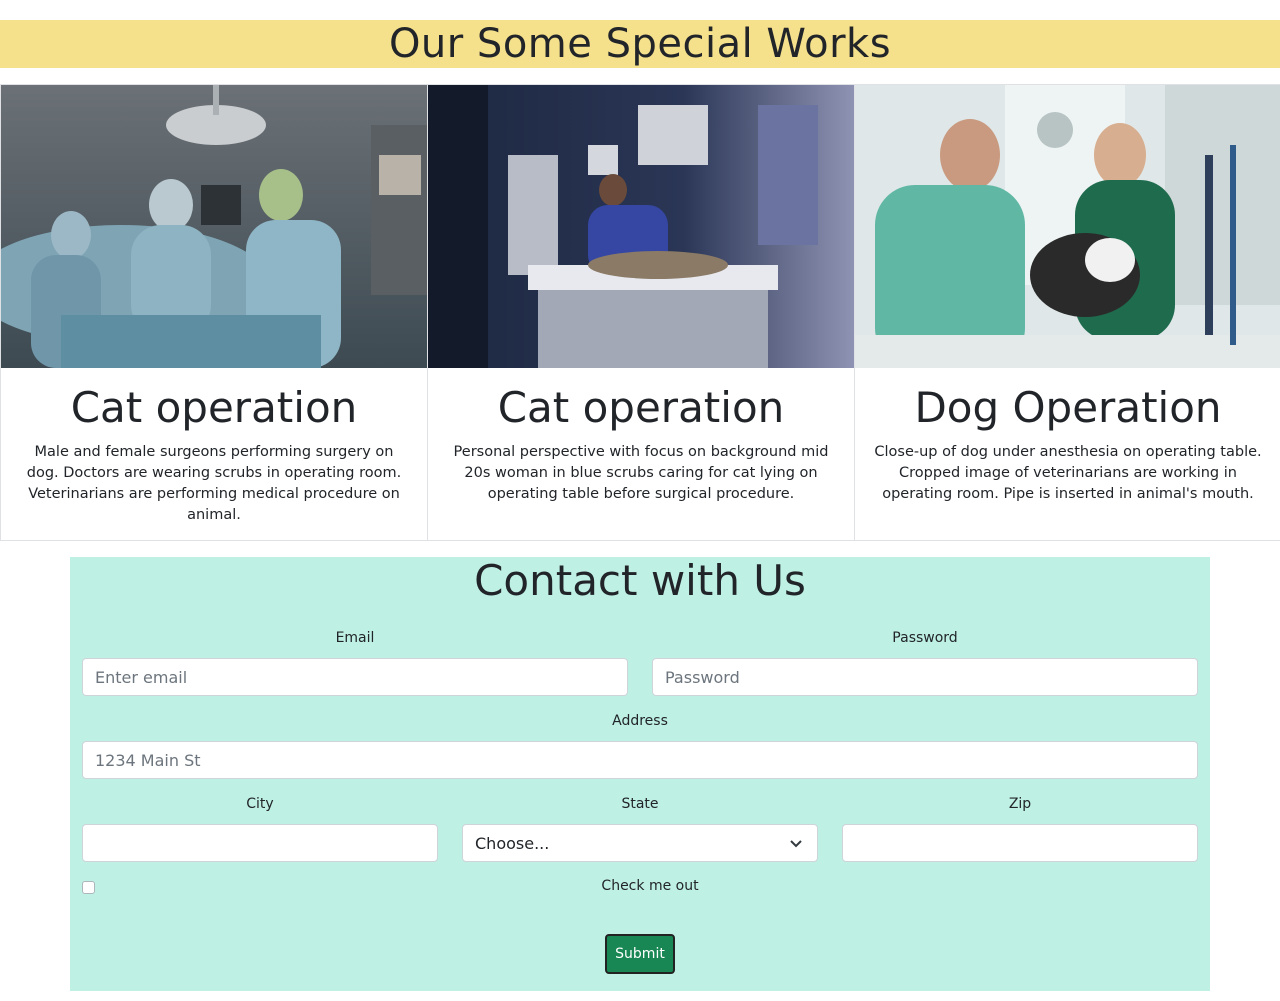  What do you see at coordinates (355, 638) in the screenshot?
I see `email-label: Email` at bounding box center [355, 638].